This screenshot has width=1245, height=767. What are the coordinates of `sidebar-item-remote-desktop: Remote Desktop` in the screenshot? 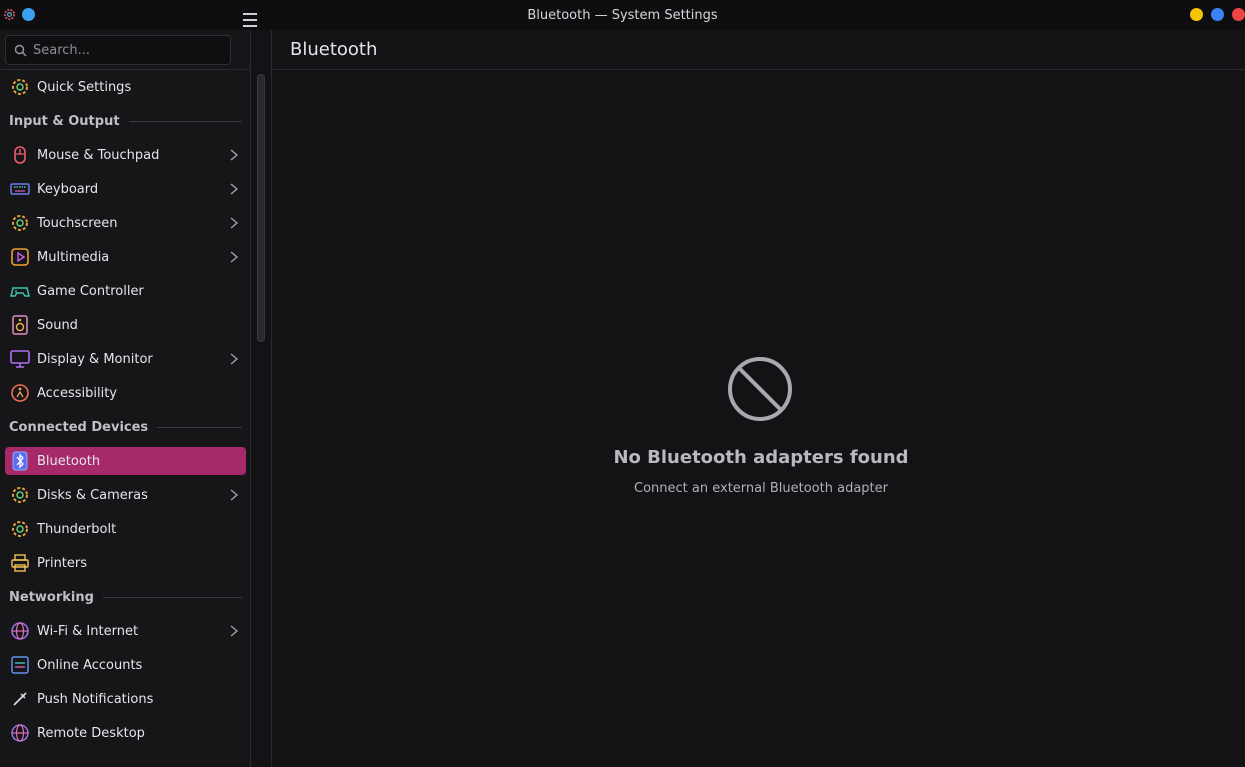 It's located at (125, 733).